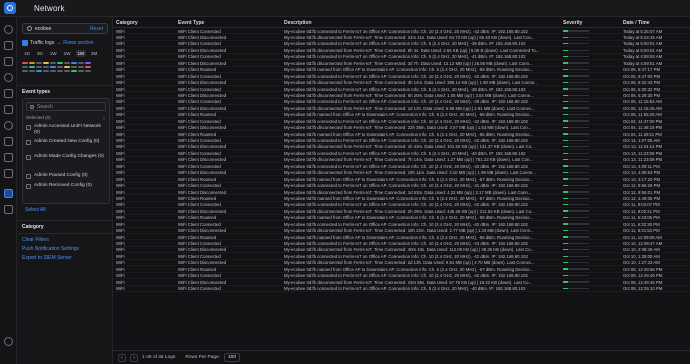 The image size is (690, 364). I want to click on range-1d: 1D, so click(27, 53).